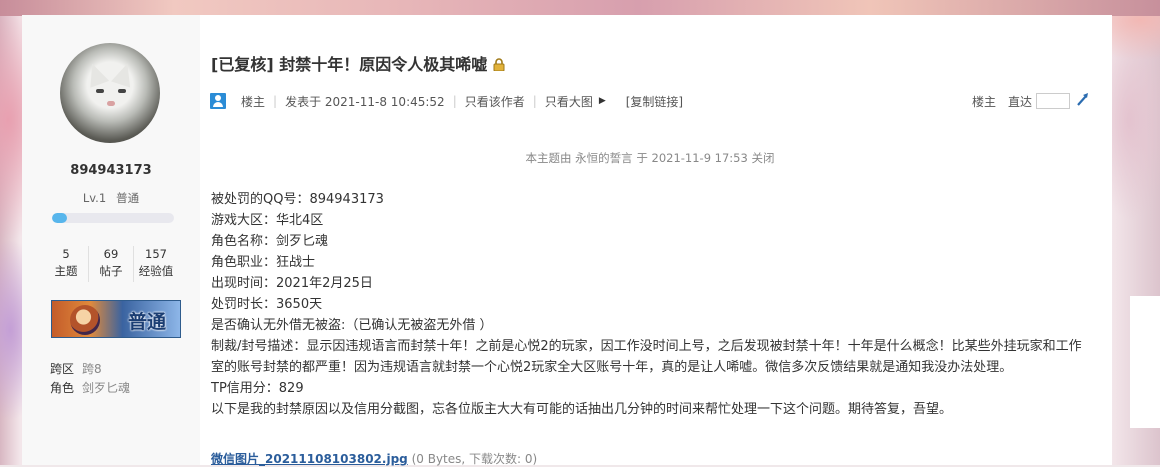  I want to click on jump-arrow-icon, so click(1083, 101).